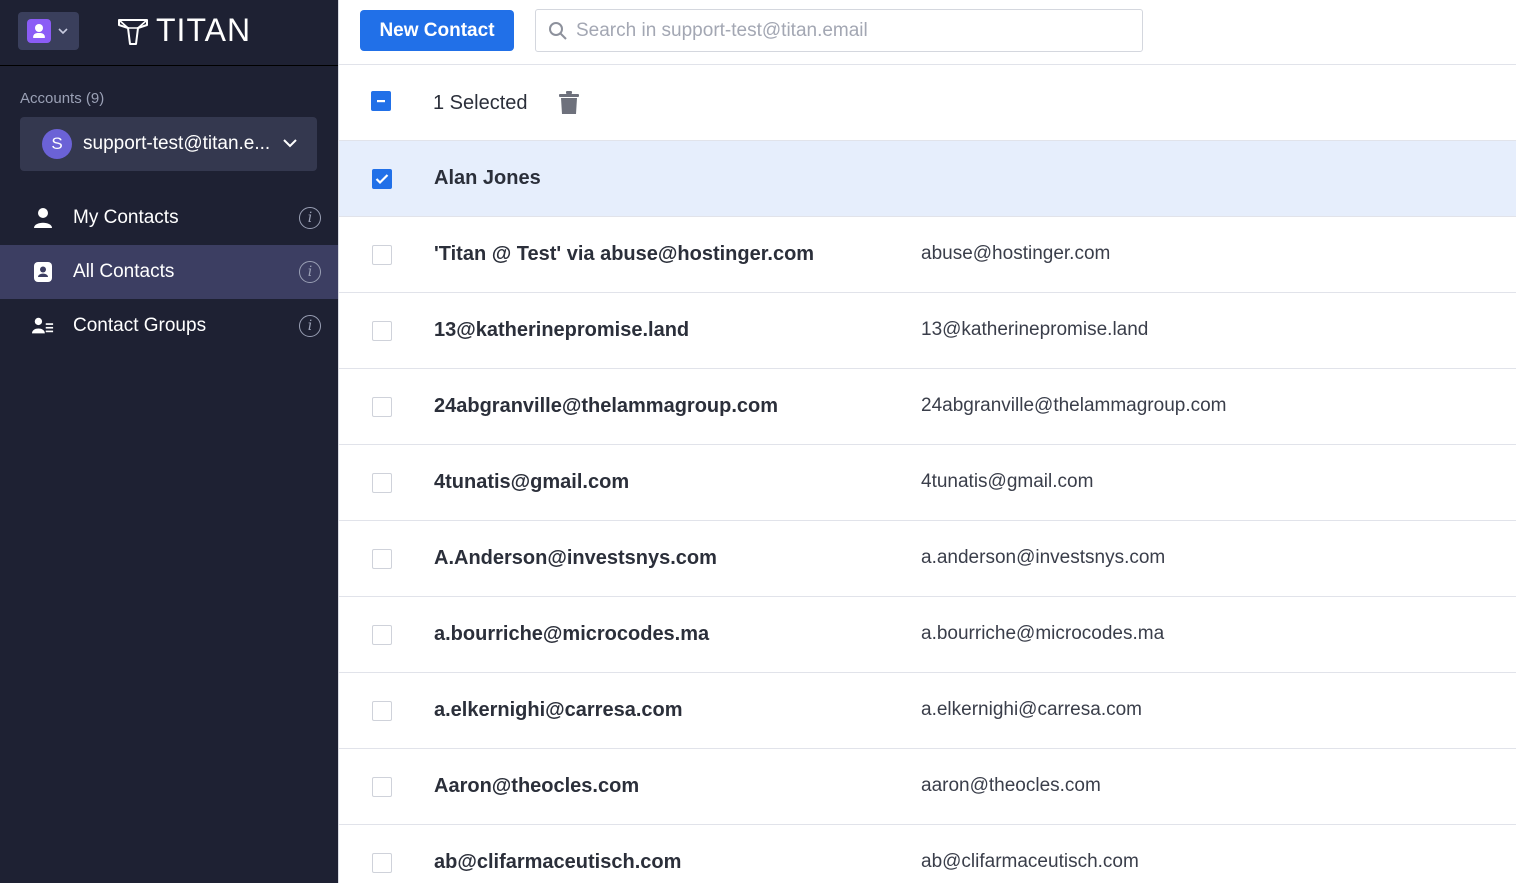 Image resolution: width=1516 pixels, height=883 pixels. What do you see at coordinates (1007, 481) in the screenshot?
I see `contact-email: 4tunatis@gmail.com` at bounding box center [1007, 481].